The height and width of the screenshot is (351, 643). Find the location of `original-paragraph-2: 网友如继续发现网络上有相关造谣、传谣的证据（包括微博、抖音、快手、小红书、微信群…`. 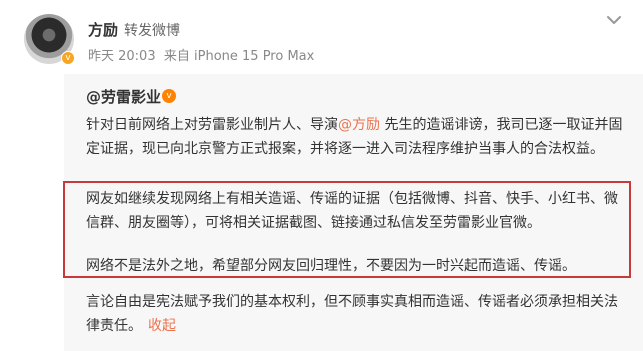

original-paragraph-2: 网友如继续发现网络上有相关造谣、传谣的证据（包括微博、抖音、快手、小红书、微信群… is located at coordinates (352, 211).